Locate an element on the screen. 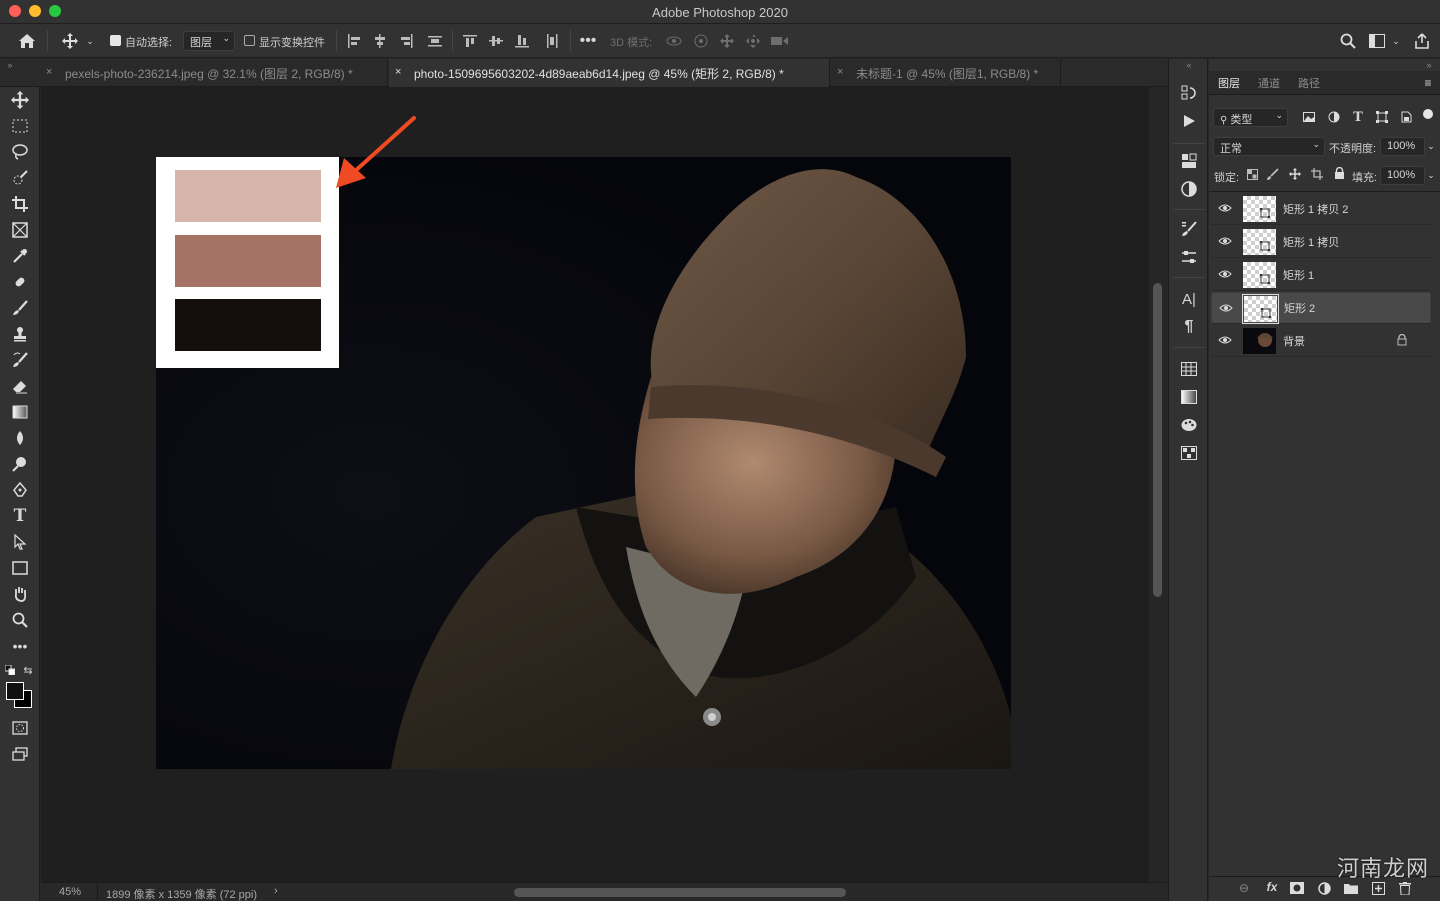 Image resolution: width=1440 pixels, height=901 pixels. layer-row: 背景 is located at coordinates (1321, 341).